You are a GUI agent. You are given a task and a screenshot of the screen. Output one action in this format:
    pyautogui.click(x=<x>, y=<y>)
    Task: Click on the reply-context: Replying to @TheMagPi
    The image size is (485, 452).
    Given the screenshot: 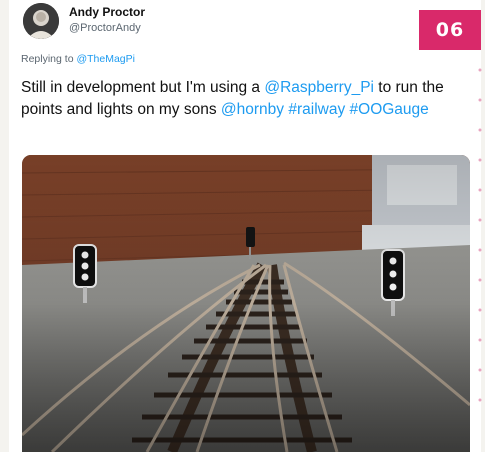 What is the action you would take?
    pyautogui.click(x=78, y=59)
    